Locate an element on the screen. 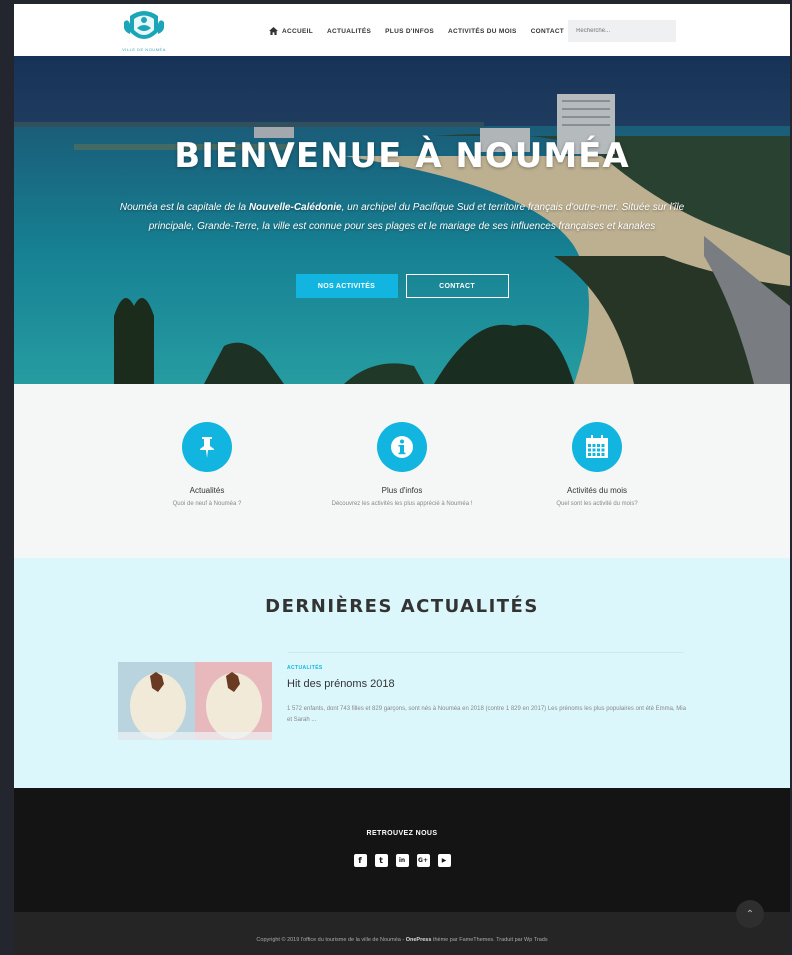  google-plus-icon: G+ is located at coordinates (423, 860).